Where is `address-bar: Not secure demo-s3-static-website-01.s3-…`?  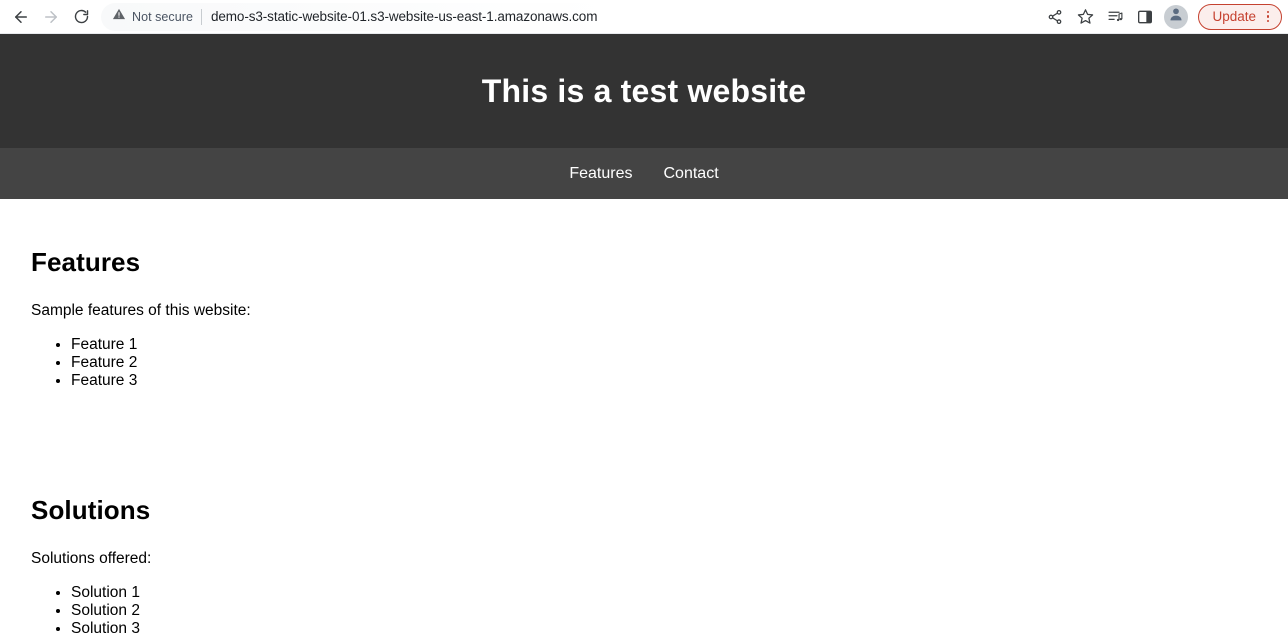 address-bar: Not secure demo-s3-static-website-01.s3-… is located at coordinates (568, 16).